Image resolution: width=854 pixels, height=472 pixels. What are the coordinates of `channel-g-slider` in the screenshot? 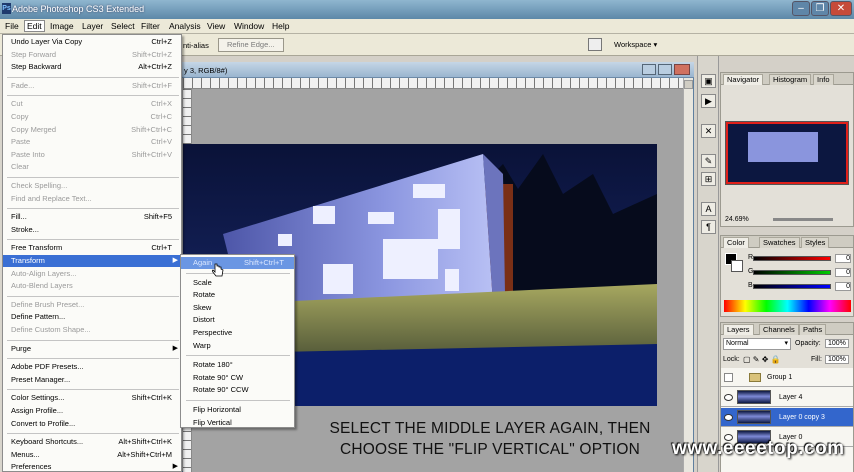 It's located at (792, 272).